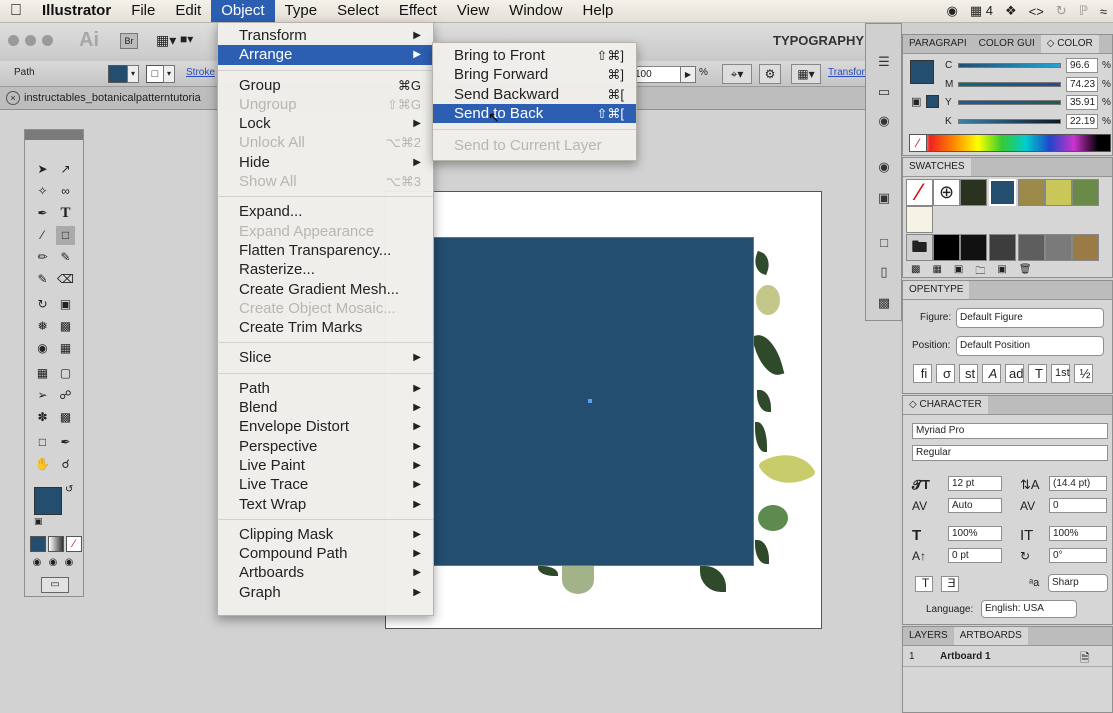  What do you see at coordinates (922, 72) in the screenshot?
I see `color-fill-swatch` at bounding box center [922, 72].